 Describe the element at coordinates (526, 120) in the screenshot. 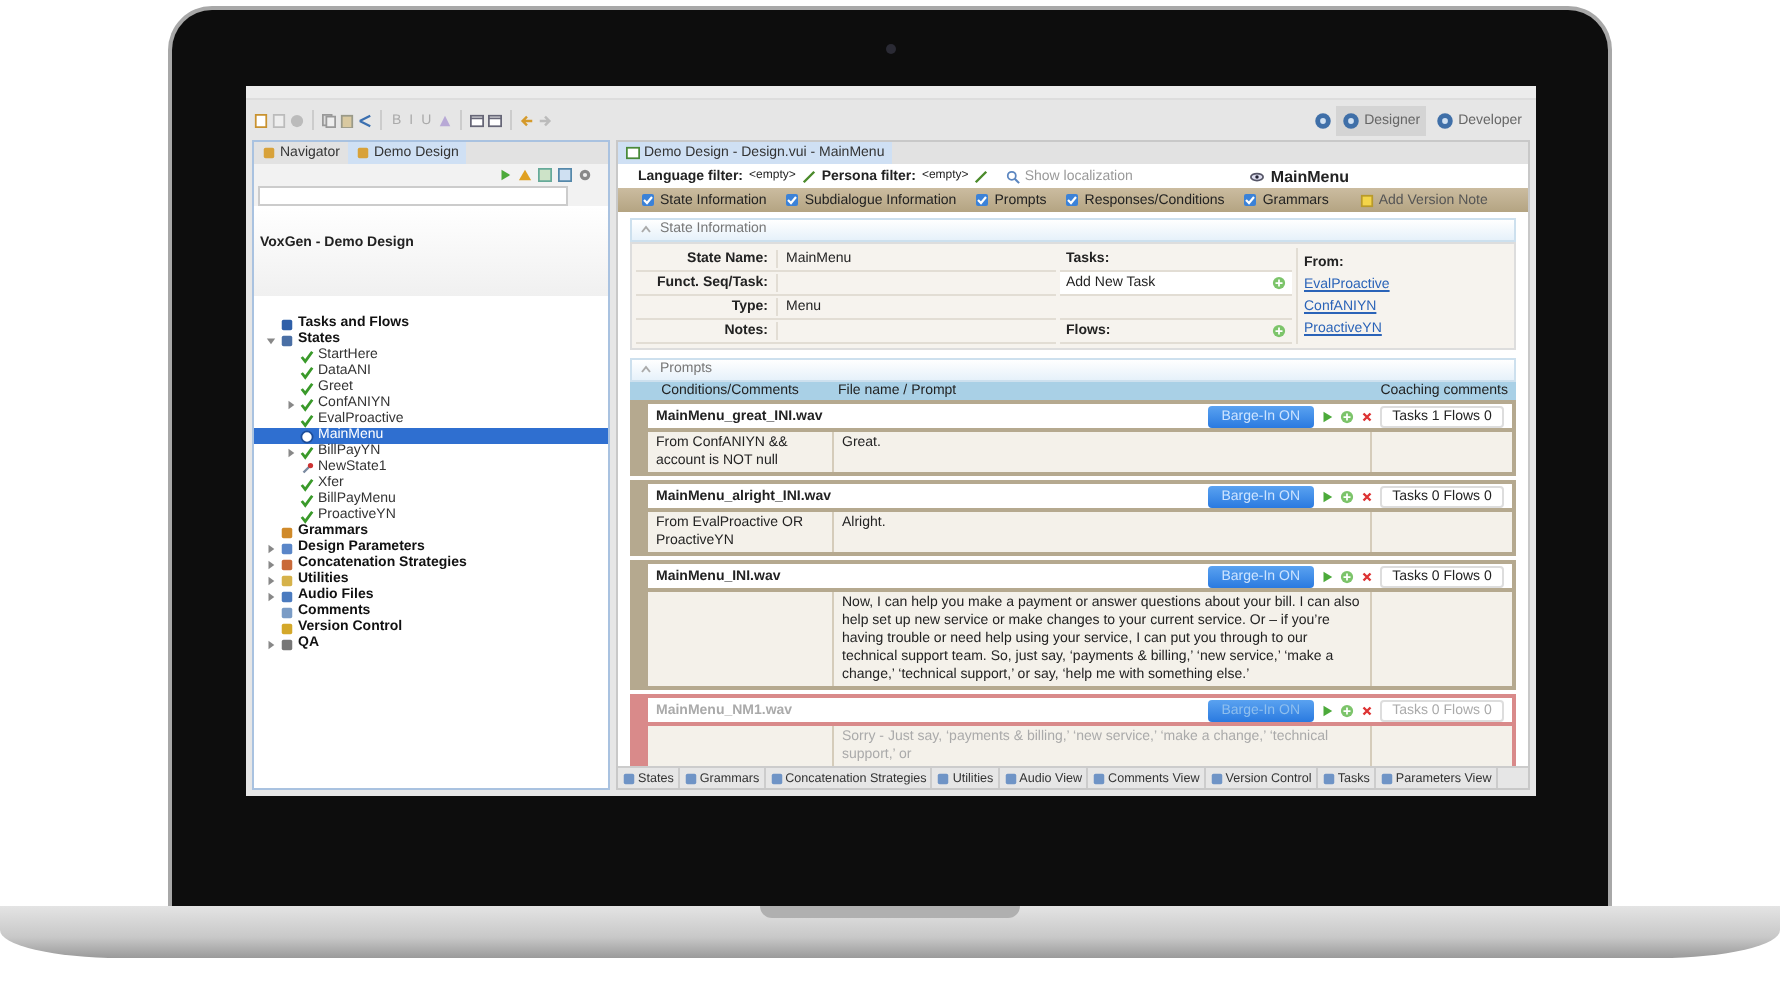

I see `back-arrow-icon` at that location.